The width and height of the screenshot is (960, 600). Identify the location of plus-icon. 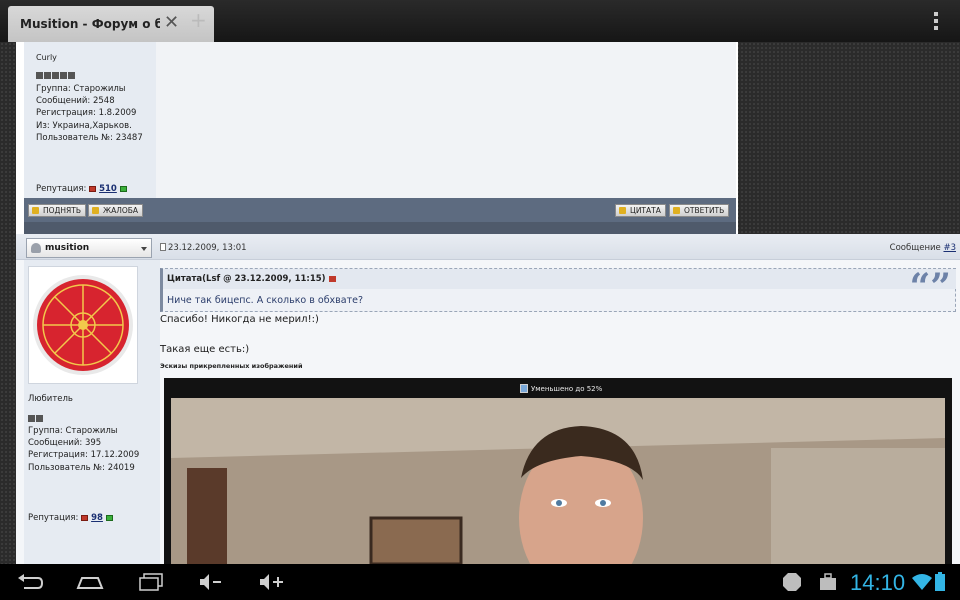
(622, 210).